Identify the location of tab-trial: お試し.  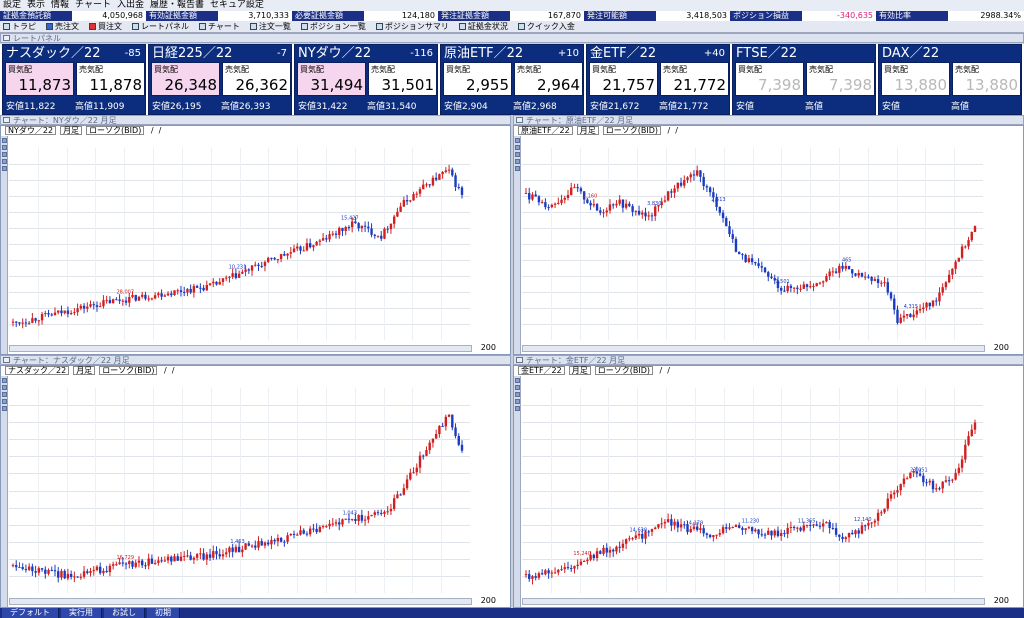
(124, 613).